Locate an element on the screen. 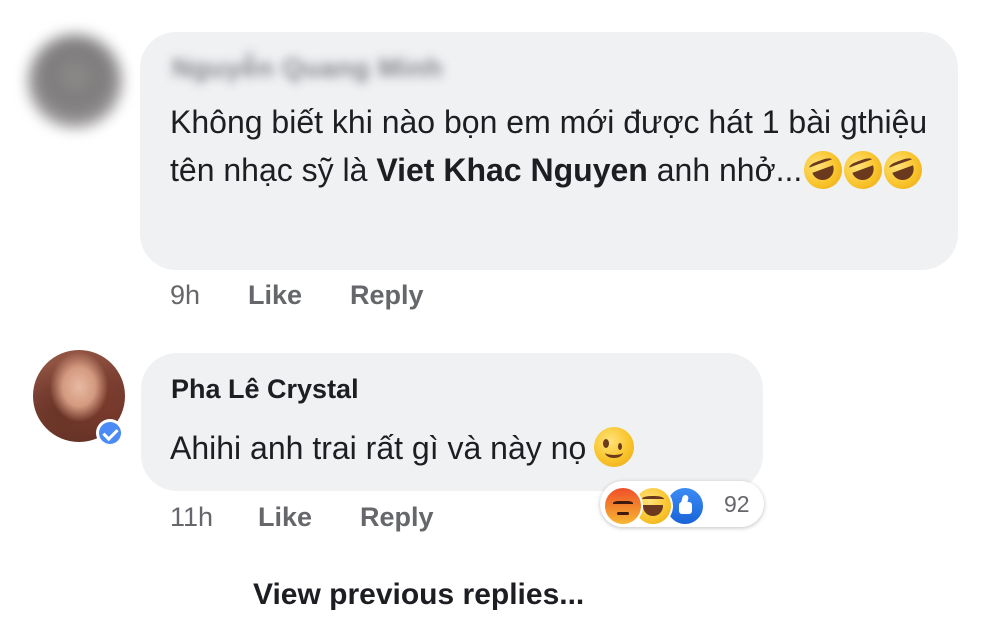 This screenshot has height=621, width=999. comment-author-blurred: Nguyễn Quang Minh is located at coordinates (307, 68).